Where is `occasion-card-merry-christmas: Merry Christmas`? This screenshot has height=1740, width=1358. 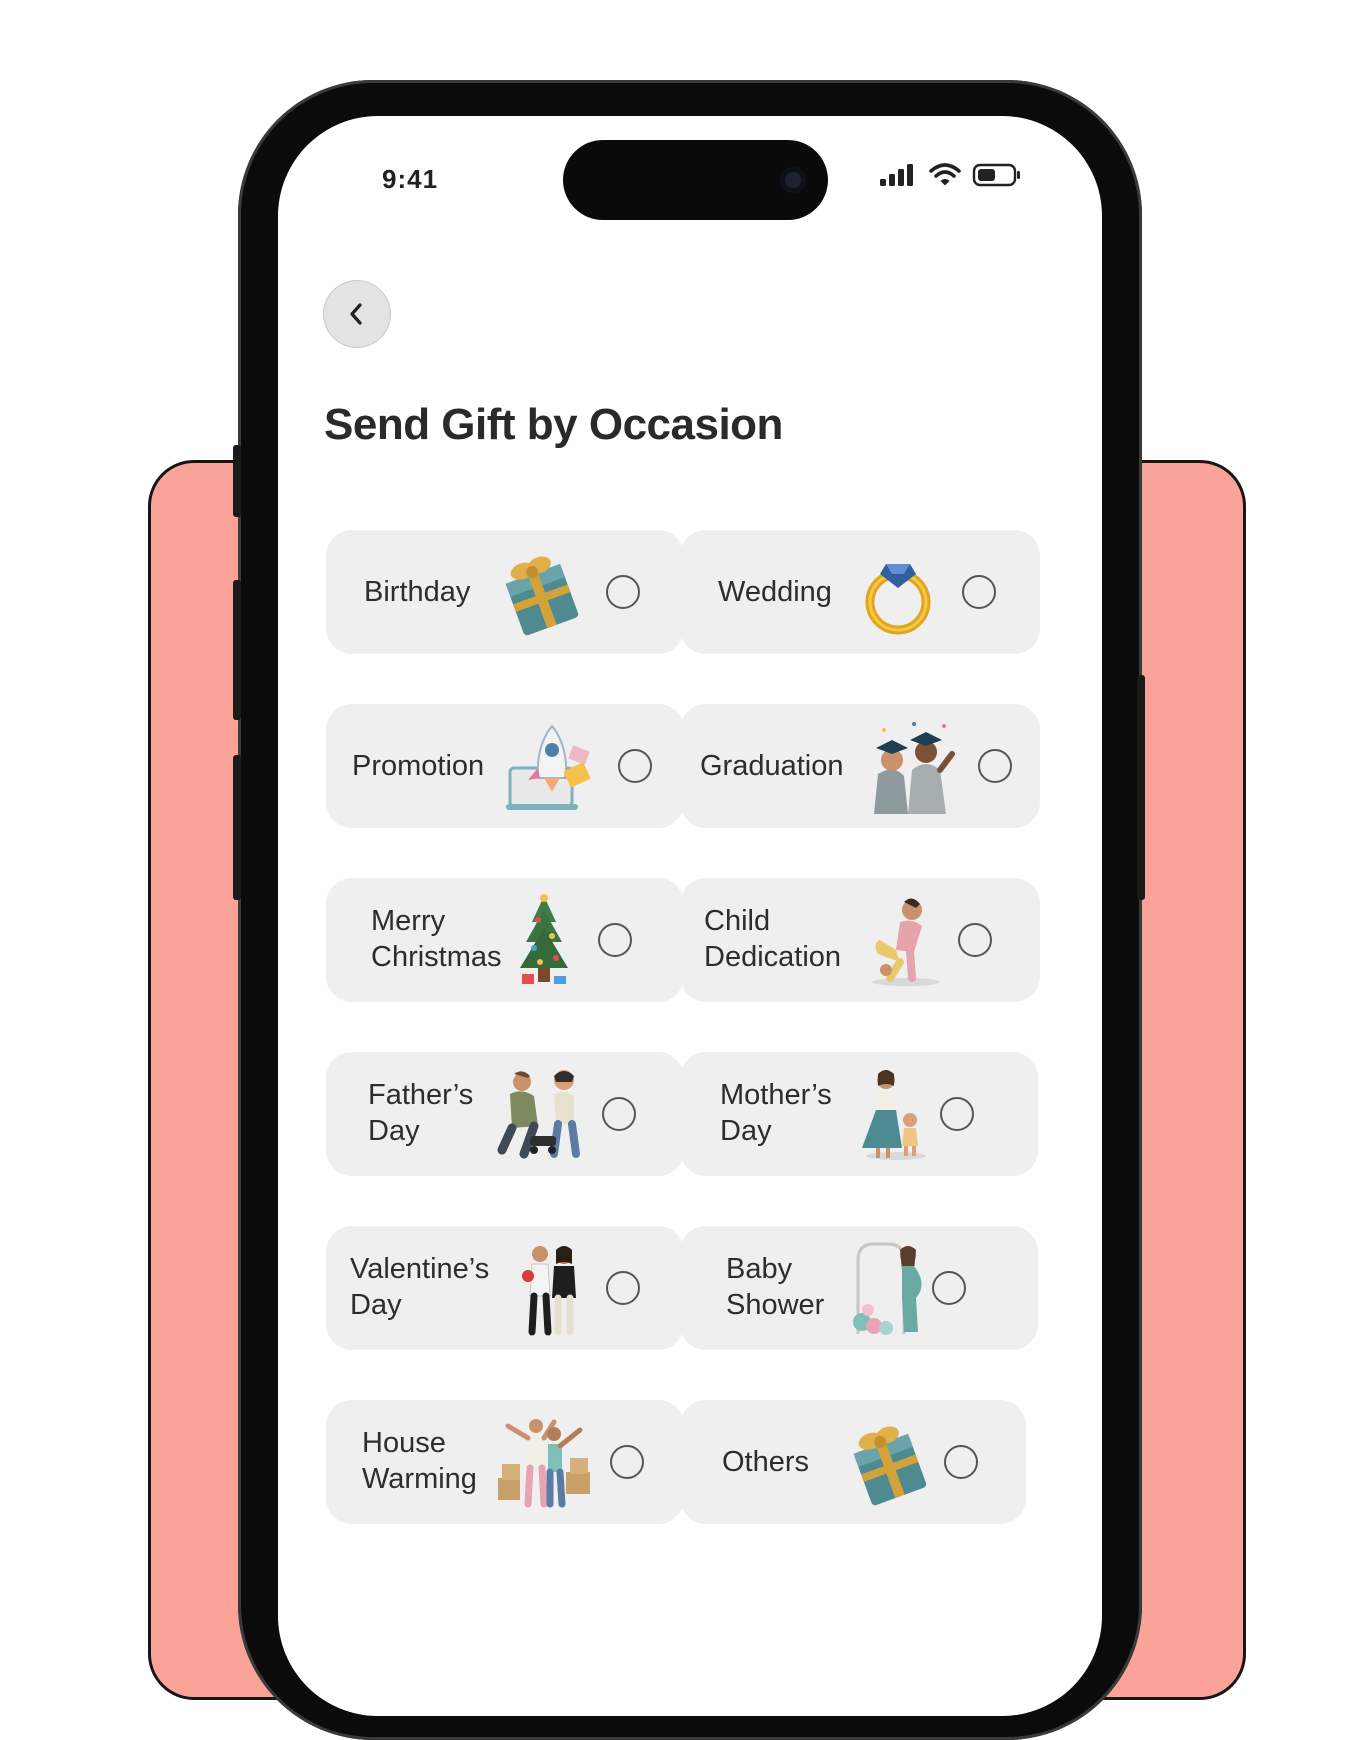 occasion-card-merry-christmas: Merry Christmas is located at coordinates (505, 940).